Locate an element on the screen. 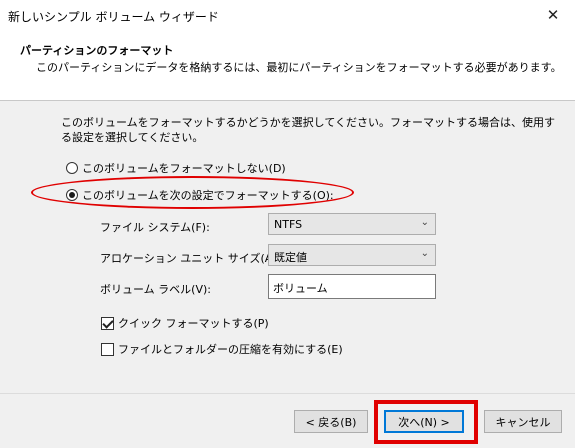 Image resolution: width=575 pixels, height=448 pixels. radio-format: このボリュームを次の設定でフォーマットする(O): is located at coordinates (200, 195).